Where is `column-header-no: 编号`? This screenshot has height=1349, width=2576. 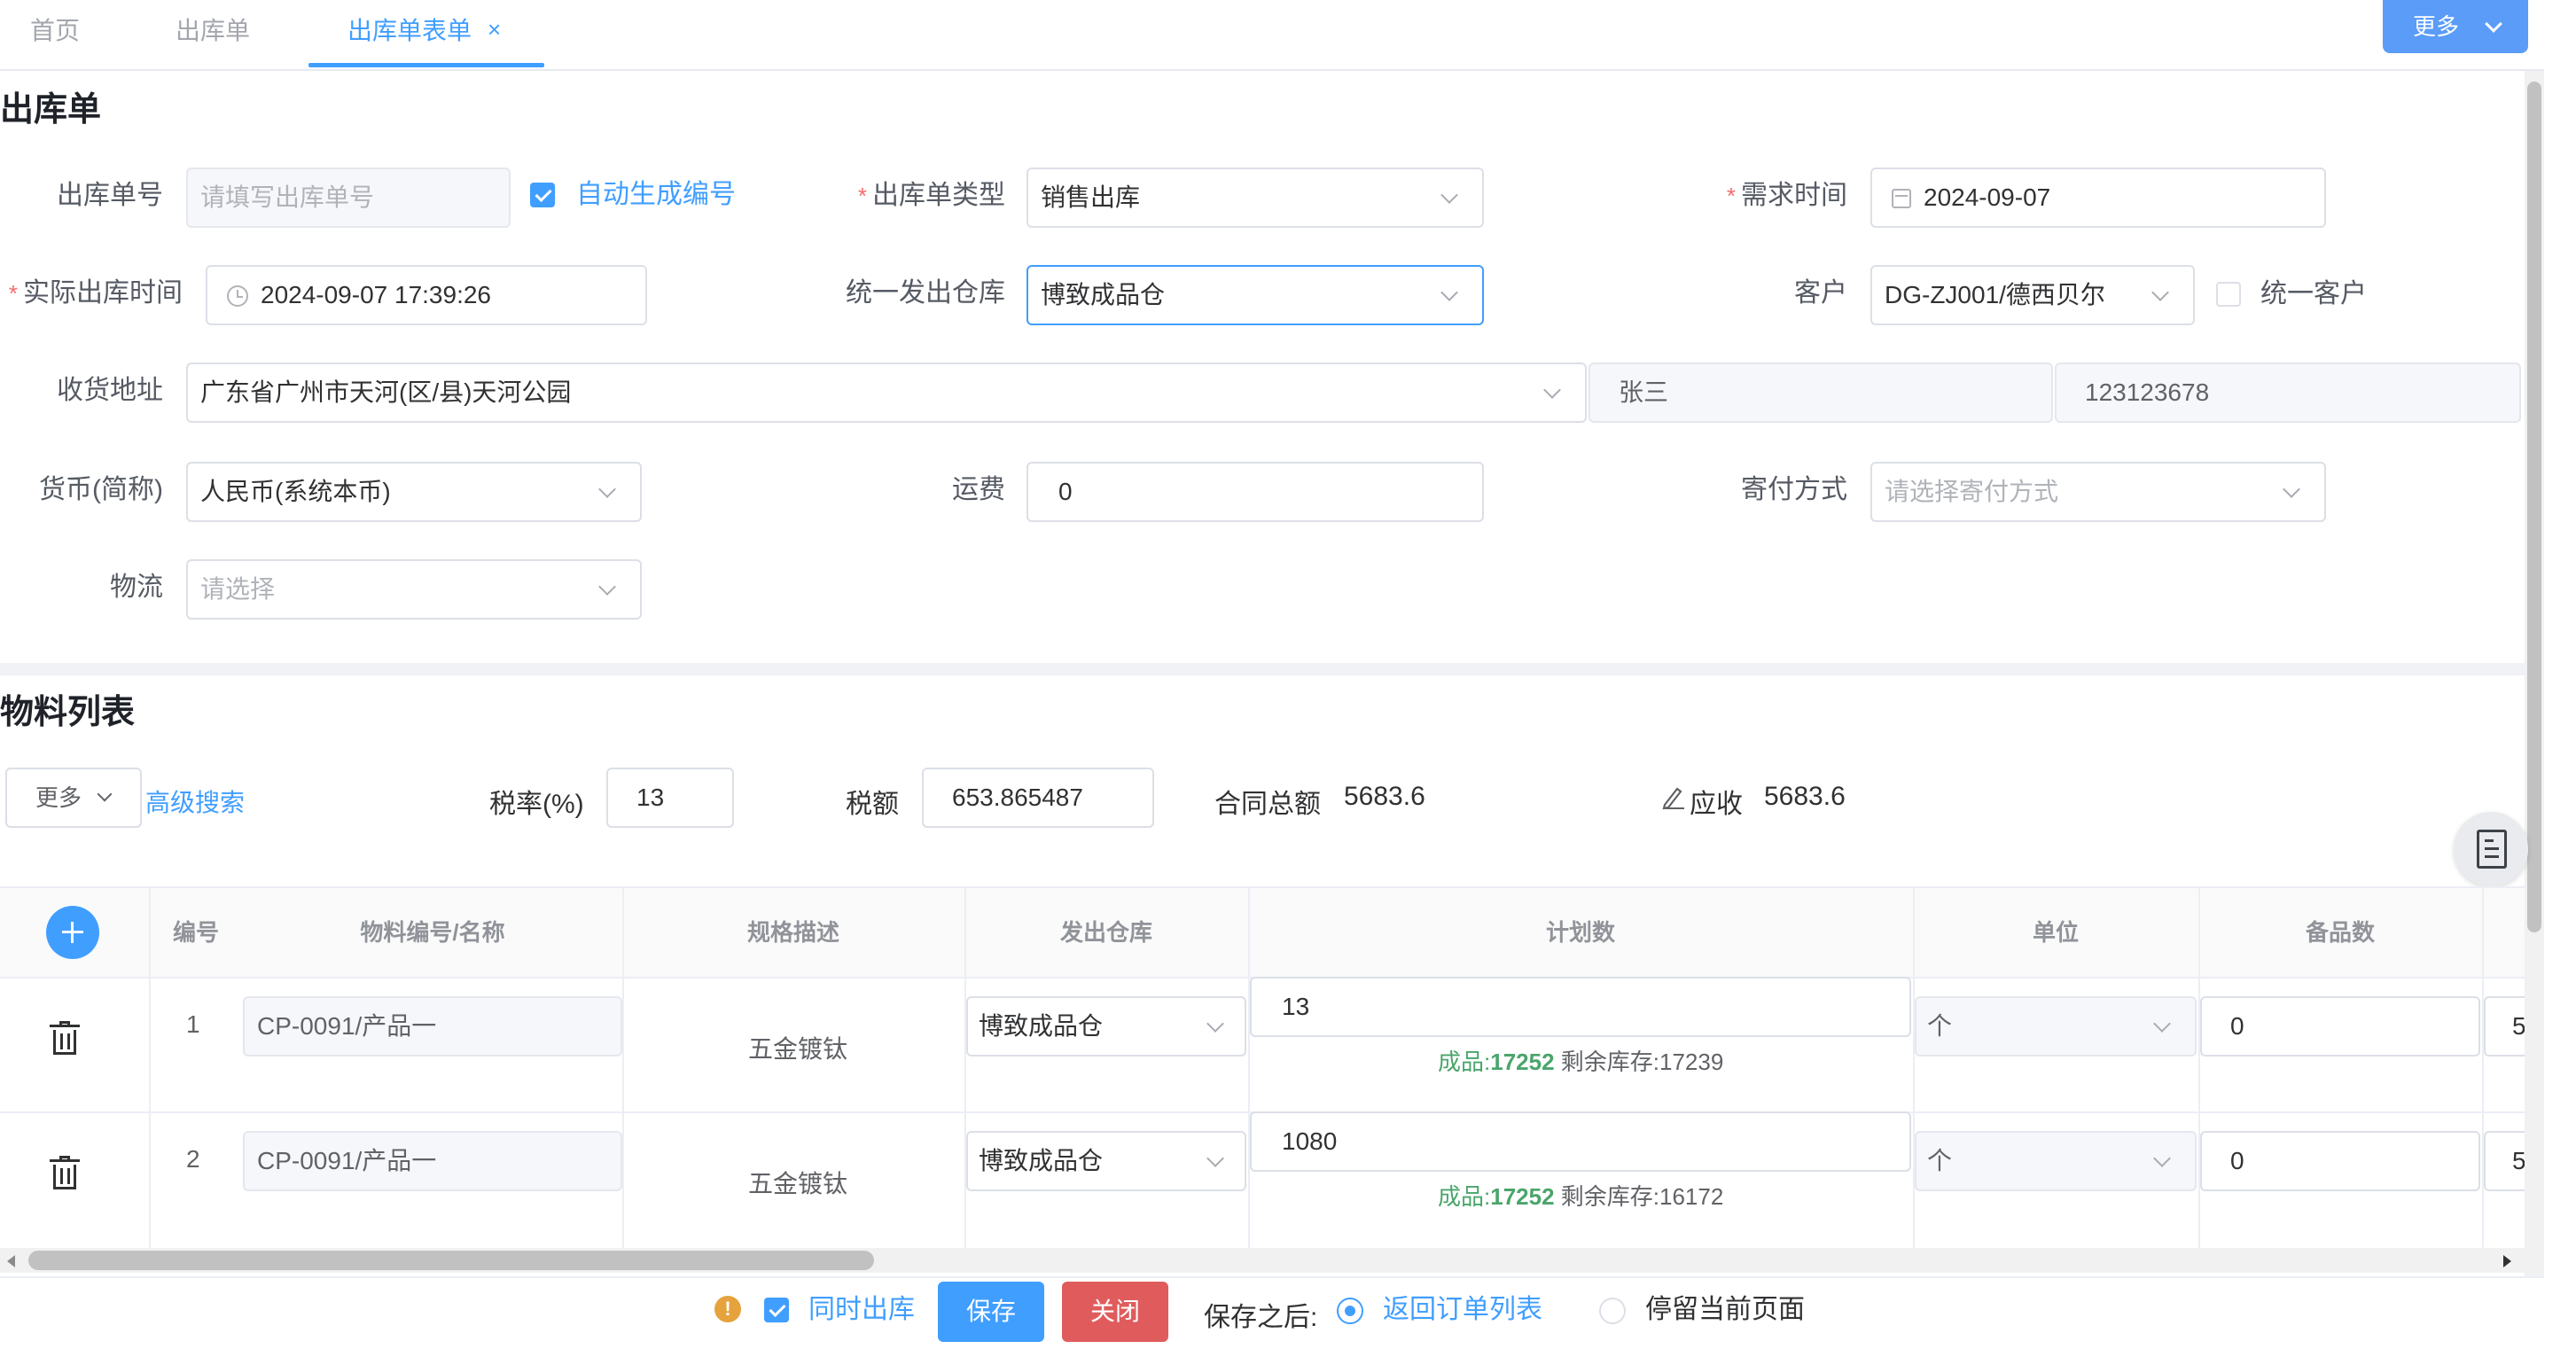 column-header-no: 编号 is located at coordinates (195, 932).